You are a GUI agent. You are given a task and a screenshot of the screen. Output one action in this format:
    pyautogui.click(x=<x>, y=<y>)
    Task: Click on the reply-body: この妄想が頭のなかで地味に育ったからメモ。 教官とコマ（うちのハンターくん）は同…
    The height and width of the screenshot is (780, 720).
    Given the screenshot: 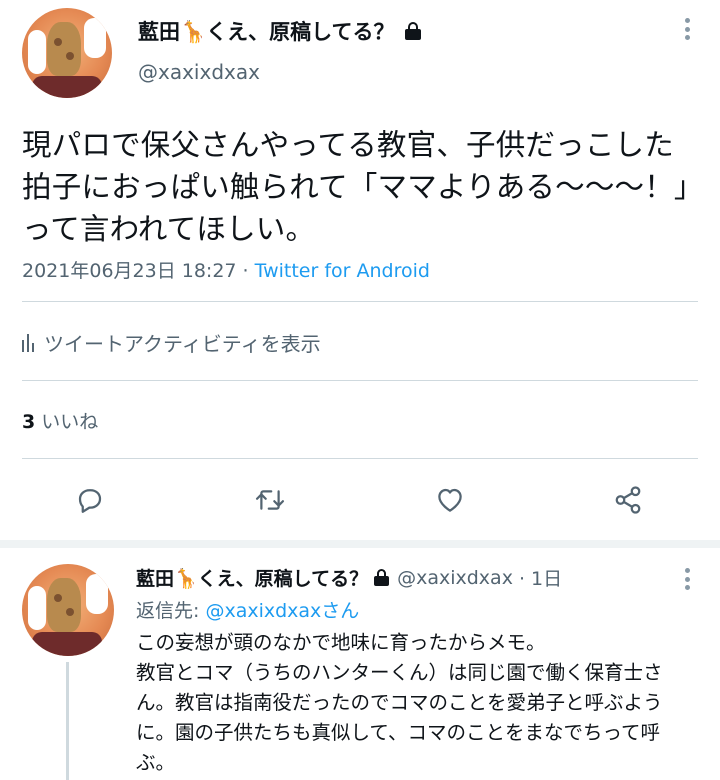 What is the action you would take?
    pyautogui.click(x=399, y=702)
    